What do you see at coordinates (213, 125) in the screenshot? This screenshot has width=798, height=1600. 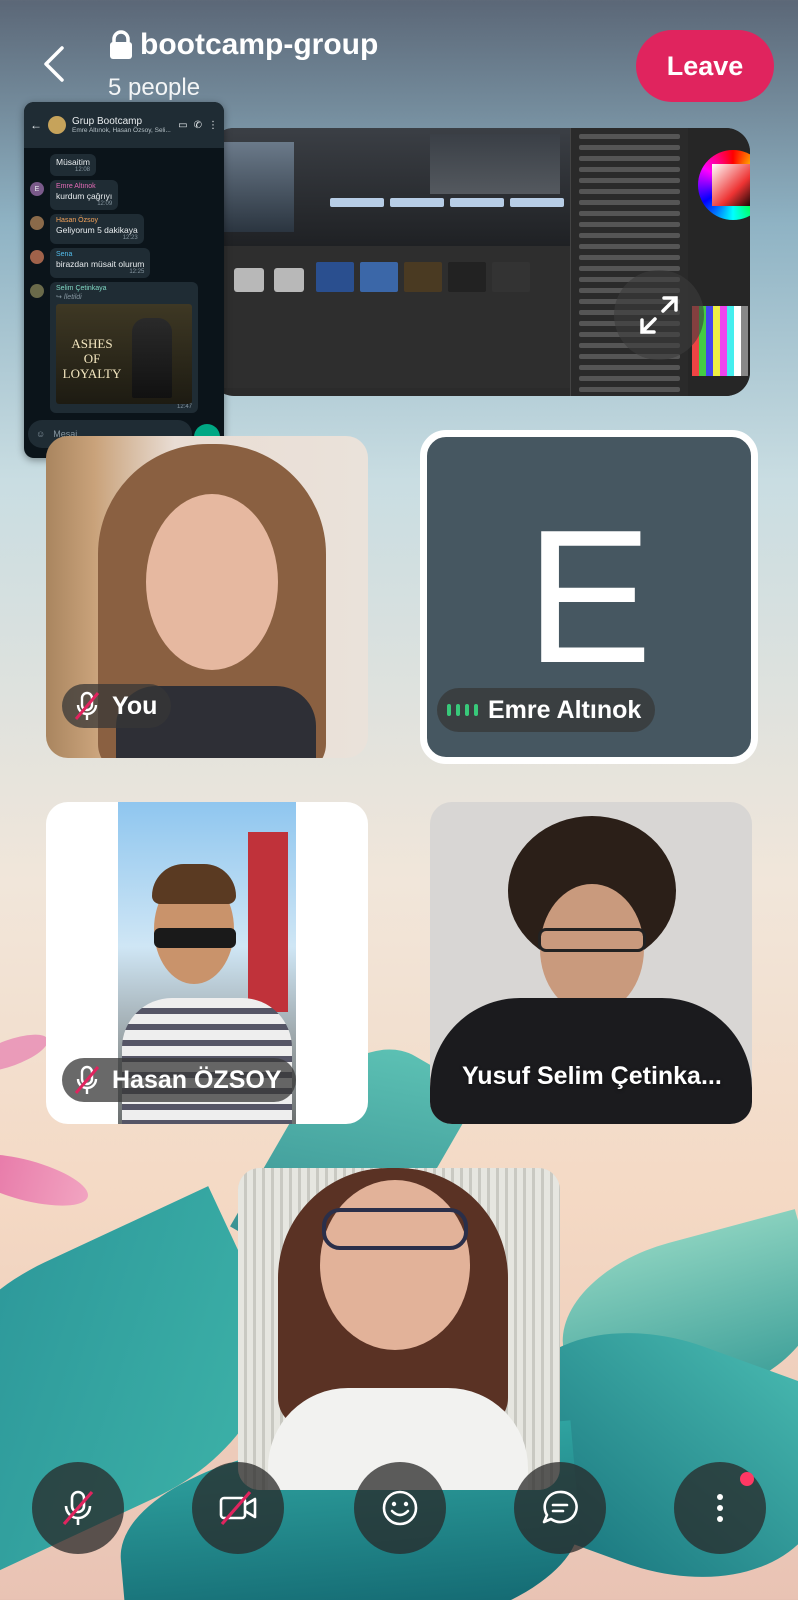 I see `more-vertical-icon: ⋮` at bounding box center [213, 125].